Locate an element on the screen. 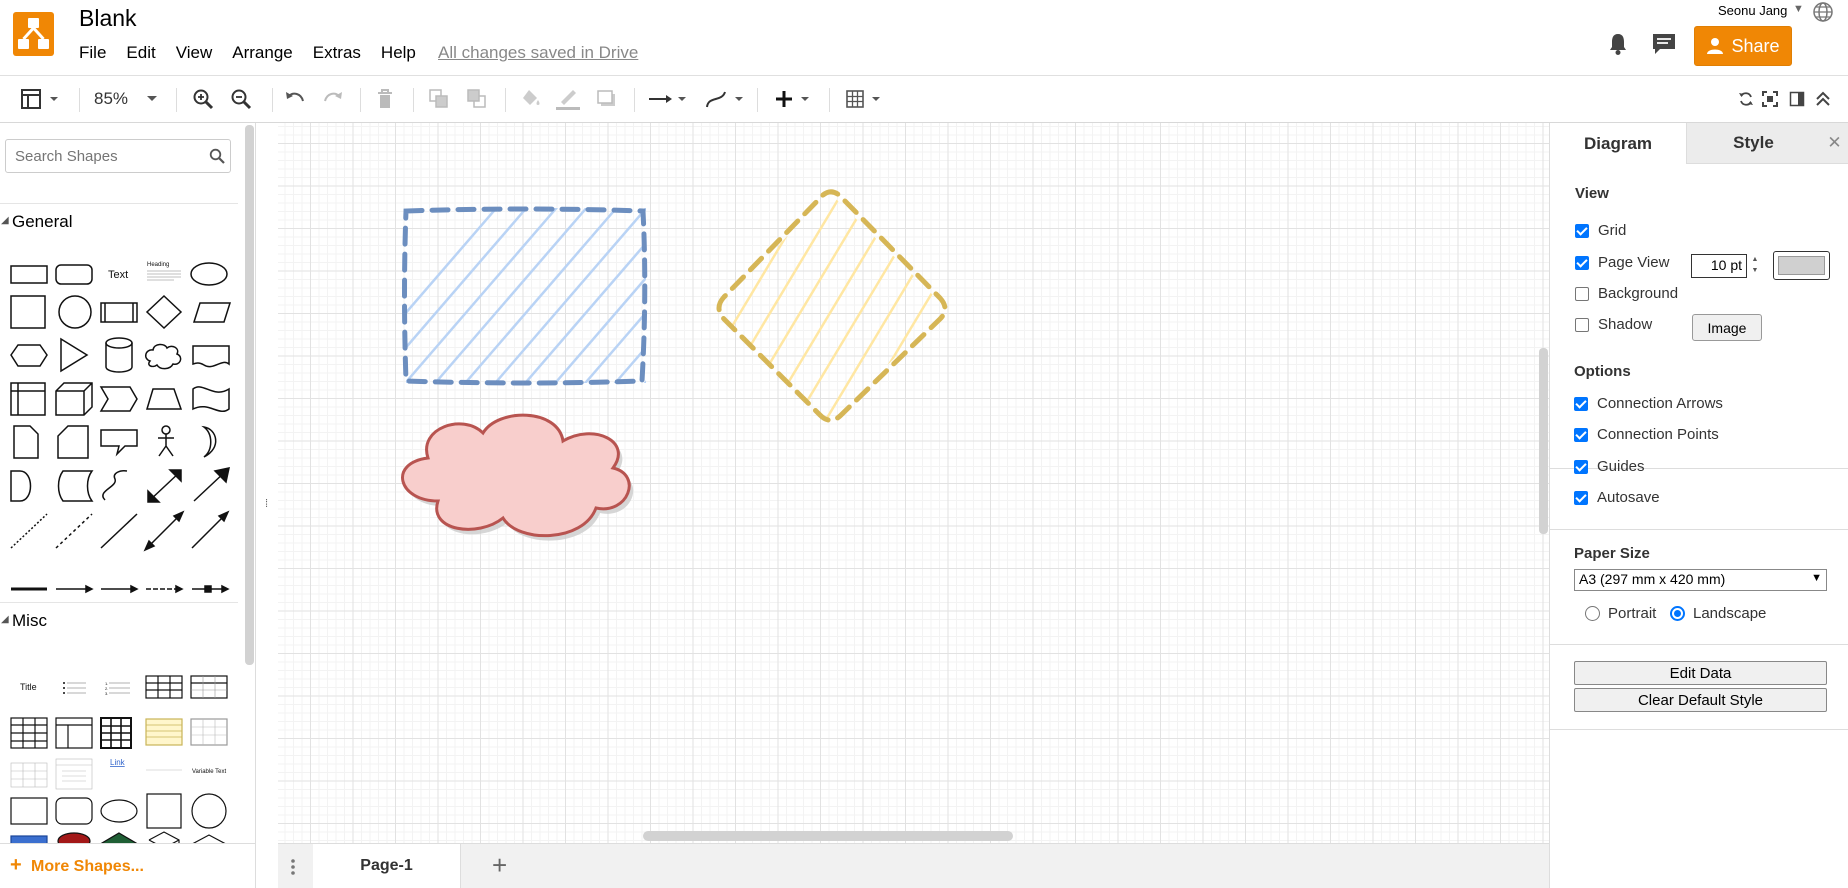 This screenshot has height=888, width=1848. landscape-option: Landscape is located at coordinates (1718, 613).